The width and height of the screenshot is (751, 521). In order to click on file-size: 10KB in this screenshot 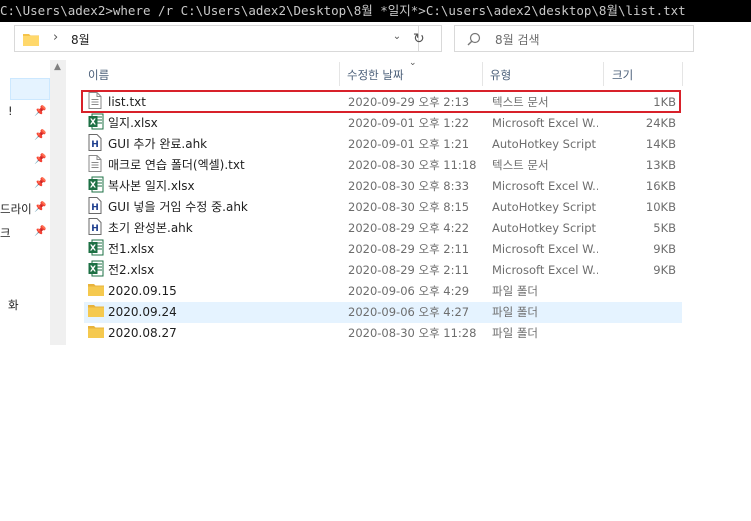, I will do `click(660, 207)`.